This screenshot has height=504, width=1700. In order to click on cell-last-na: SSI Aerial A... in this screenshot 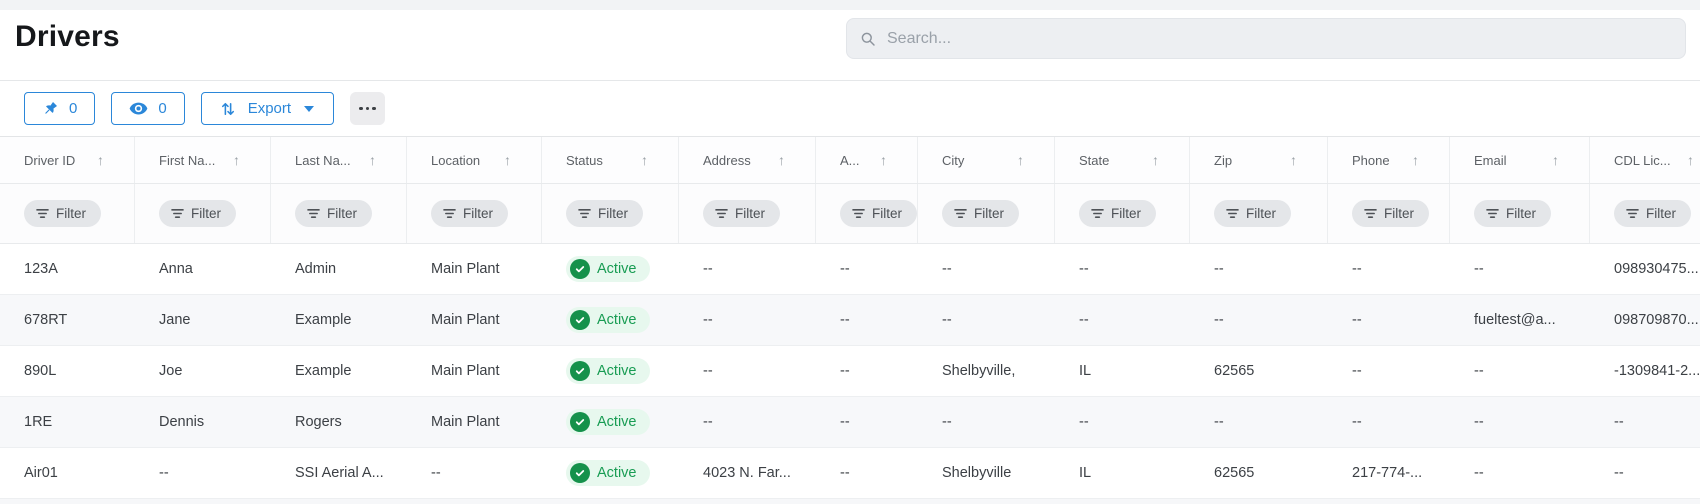, I will do `click(339, 473)`.